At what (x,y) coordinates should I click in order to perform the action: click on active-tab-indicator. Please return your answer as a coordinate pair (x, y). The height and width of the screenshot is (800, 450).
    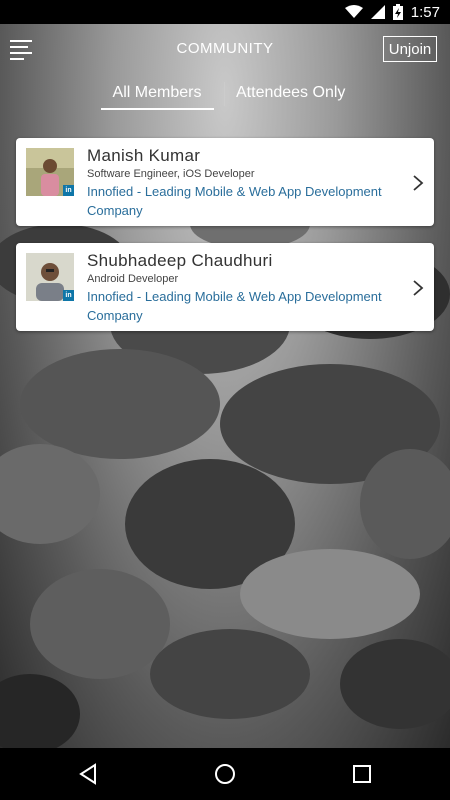
    Looking at the image, I should click on (157, 109).